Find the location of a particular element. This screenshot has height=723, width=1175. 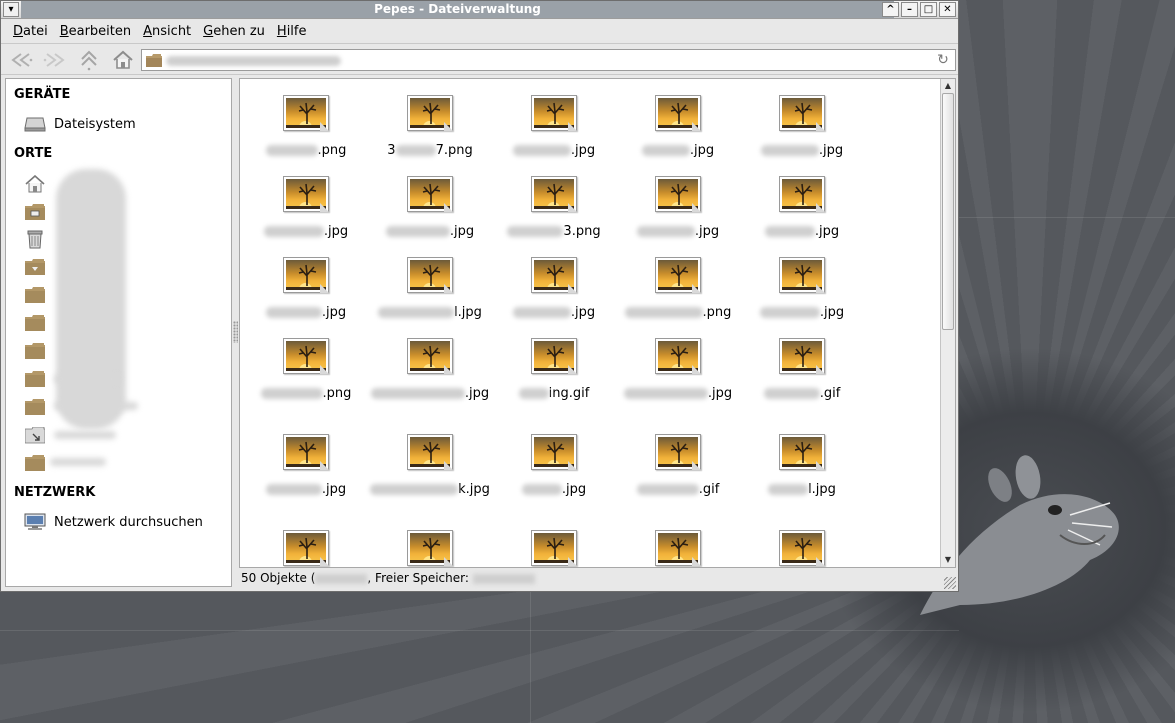

file-item: 3 7.png is located at coordinates (430, 126).